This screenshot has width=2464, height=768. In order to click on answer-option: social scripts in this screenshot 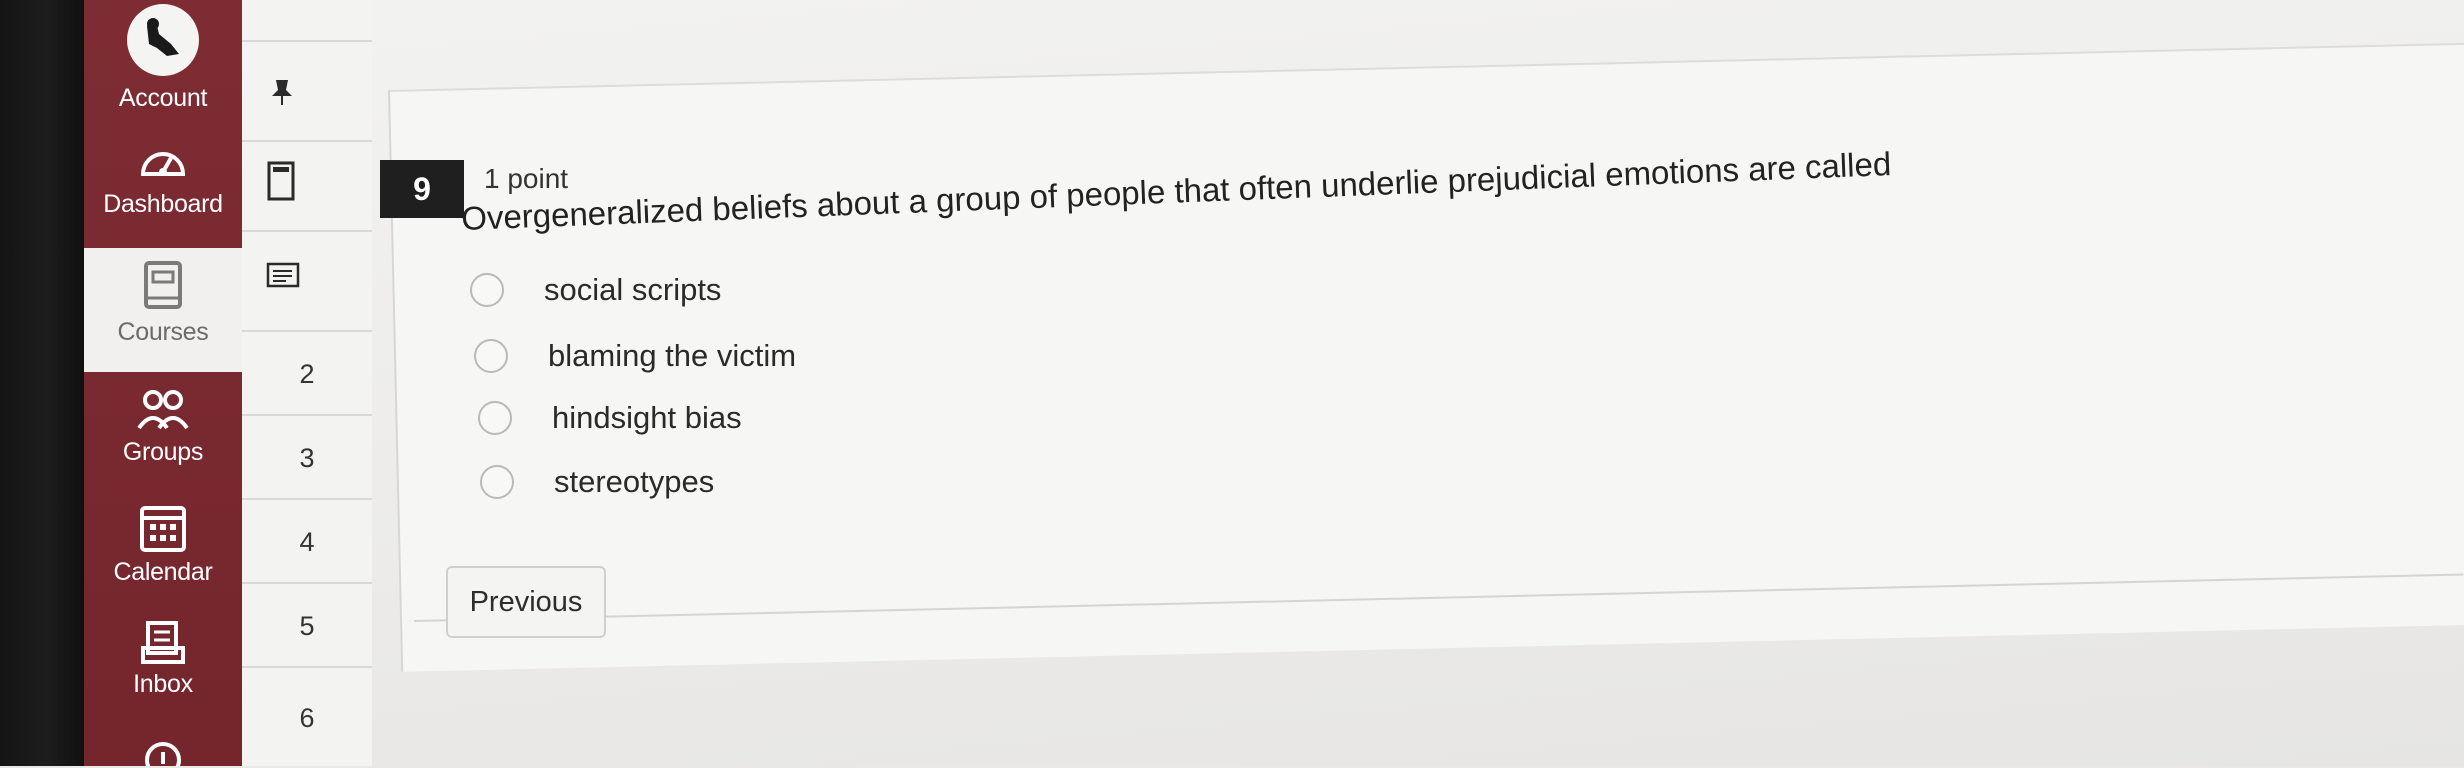, I will do `click(595, 290)`.